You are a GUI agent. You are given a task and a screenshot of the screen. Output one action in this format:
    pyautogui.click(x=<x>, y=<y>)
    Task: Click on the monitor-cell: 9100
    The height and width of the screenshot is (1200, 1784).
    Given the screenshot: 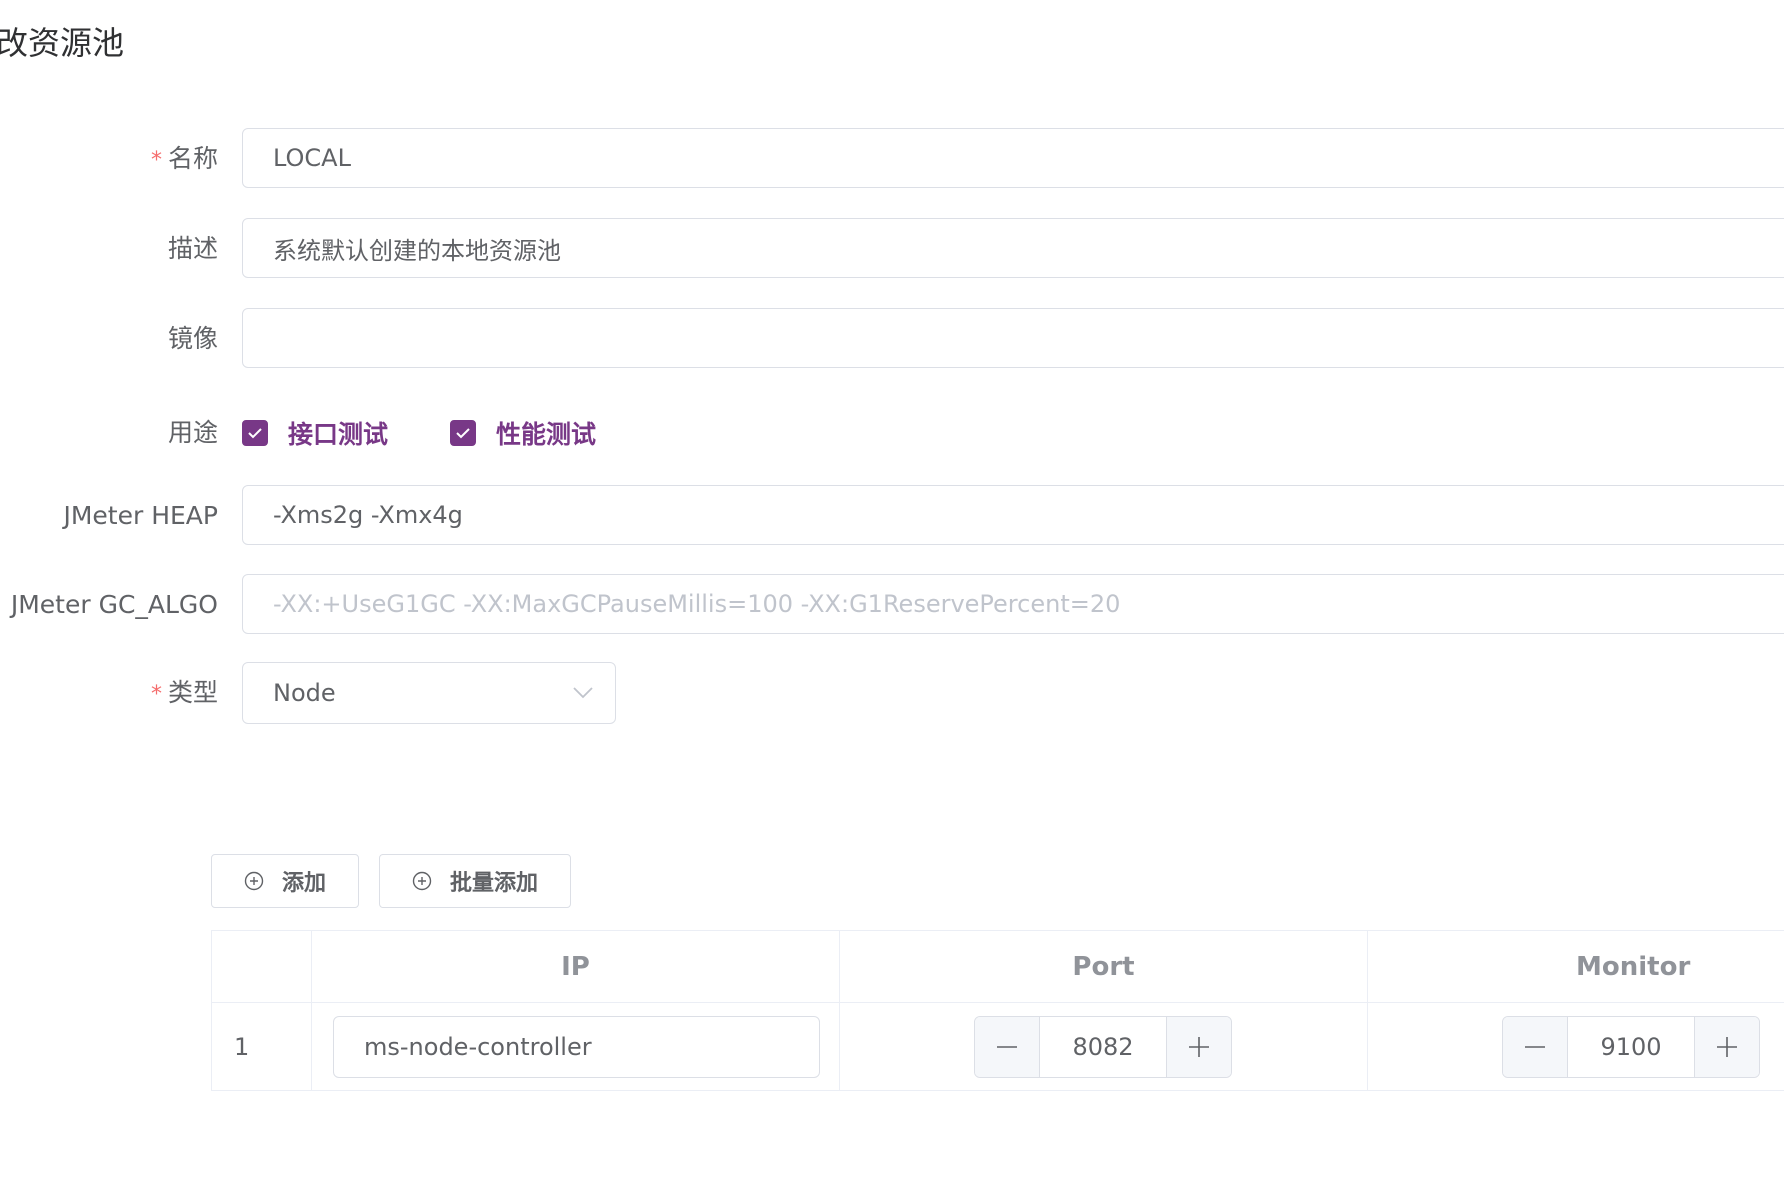 What is the action you would take?
    pyautogui.click(x=1575, y=1046)
    